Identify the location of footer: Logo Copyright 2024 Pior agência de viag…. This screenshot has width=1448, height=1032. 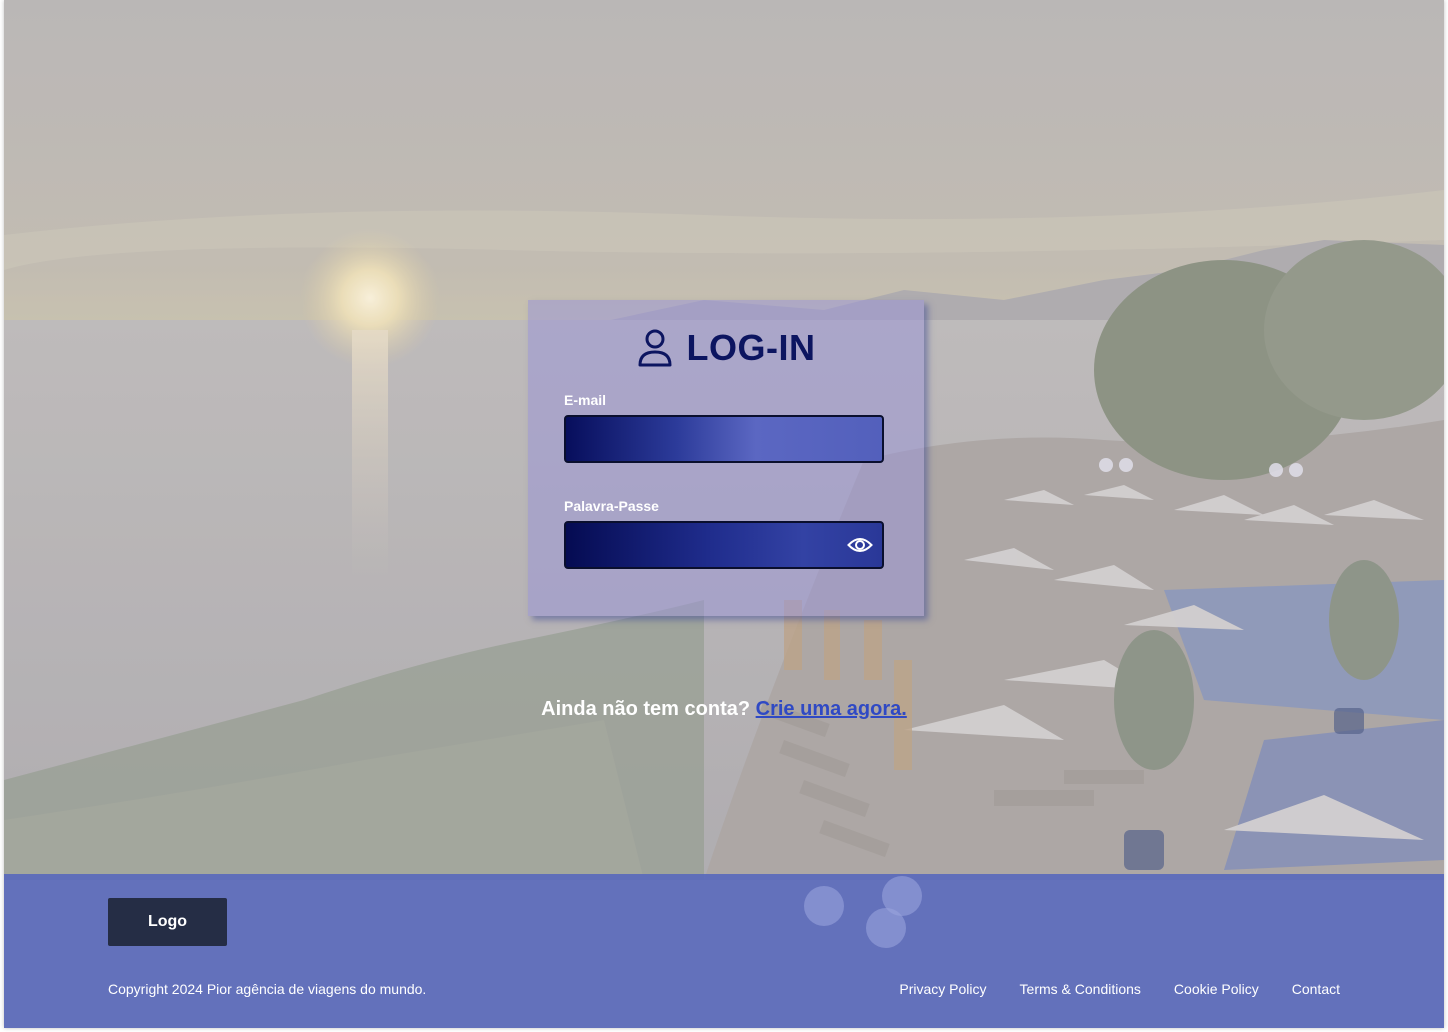
(724, 951).